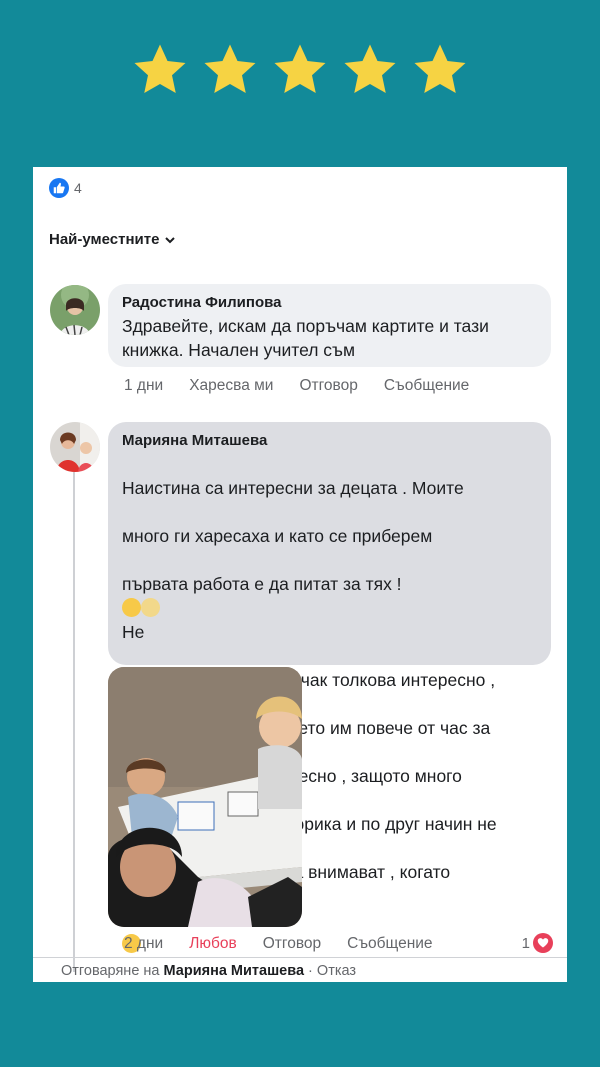 This screenshot has width=600, height=1067. Describe the element at coordinates (277, 536) in the screenshot. I see `comment-line: много ги харесаха и като се приберем` at that location.